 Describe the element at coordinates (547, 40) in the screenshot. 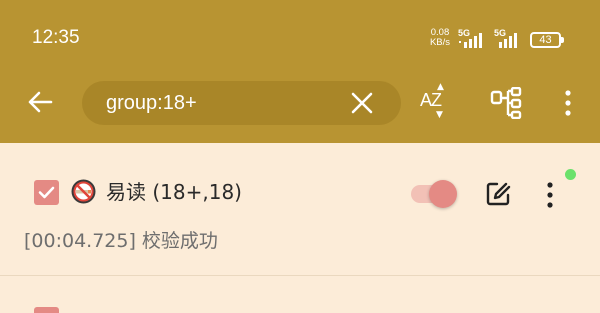

I see `battery-icon: 43` at that location.